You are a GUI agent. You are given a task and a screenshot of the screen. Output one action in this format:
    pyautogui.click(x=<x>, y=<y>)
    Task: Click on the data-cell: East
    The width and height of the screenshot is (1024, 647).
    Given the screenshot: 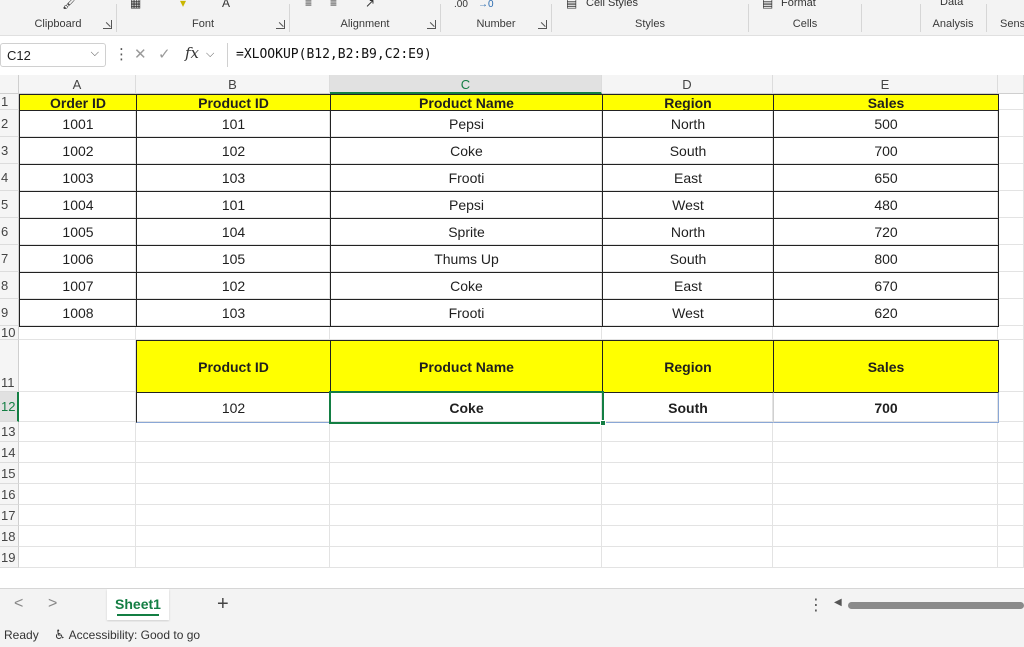 What is the action you would take?
    pyautogui.click(x=688, y=178)
    